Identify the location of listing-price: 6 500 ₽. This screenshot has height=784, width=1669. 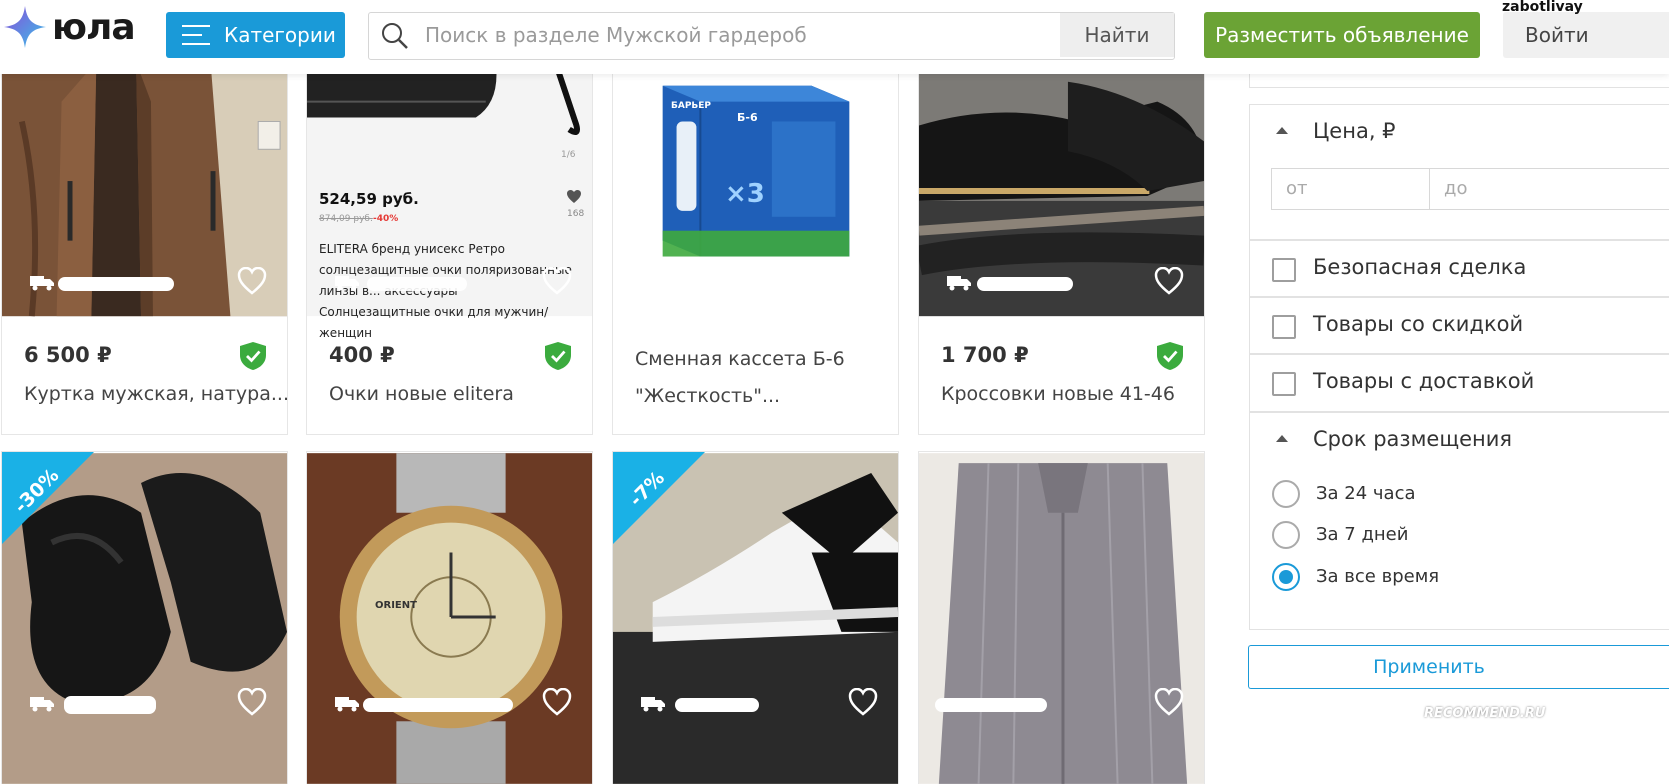
(68, 355).